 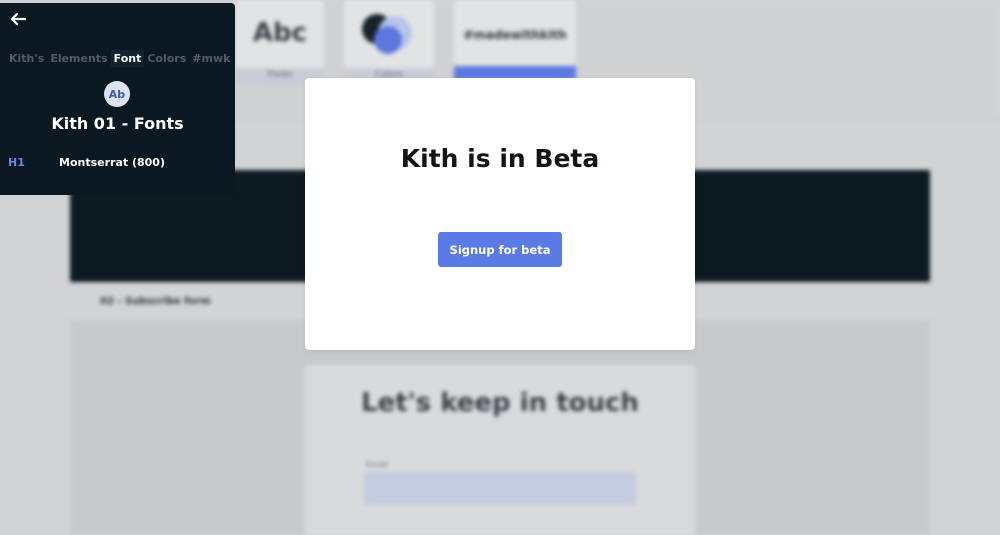 I want to click on font-row-tag: H1, so click(x=16, y=162).